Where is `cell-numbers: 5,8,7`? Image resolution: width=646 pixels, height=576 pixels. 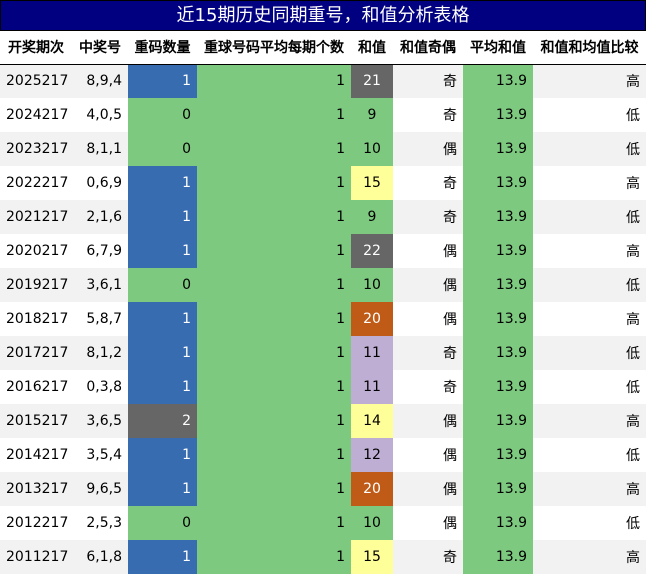 cell-numbers: 5,8,7 is located at coordinates (100, 319).